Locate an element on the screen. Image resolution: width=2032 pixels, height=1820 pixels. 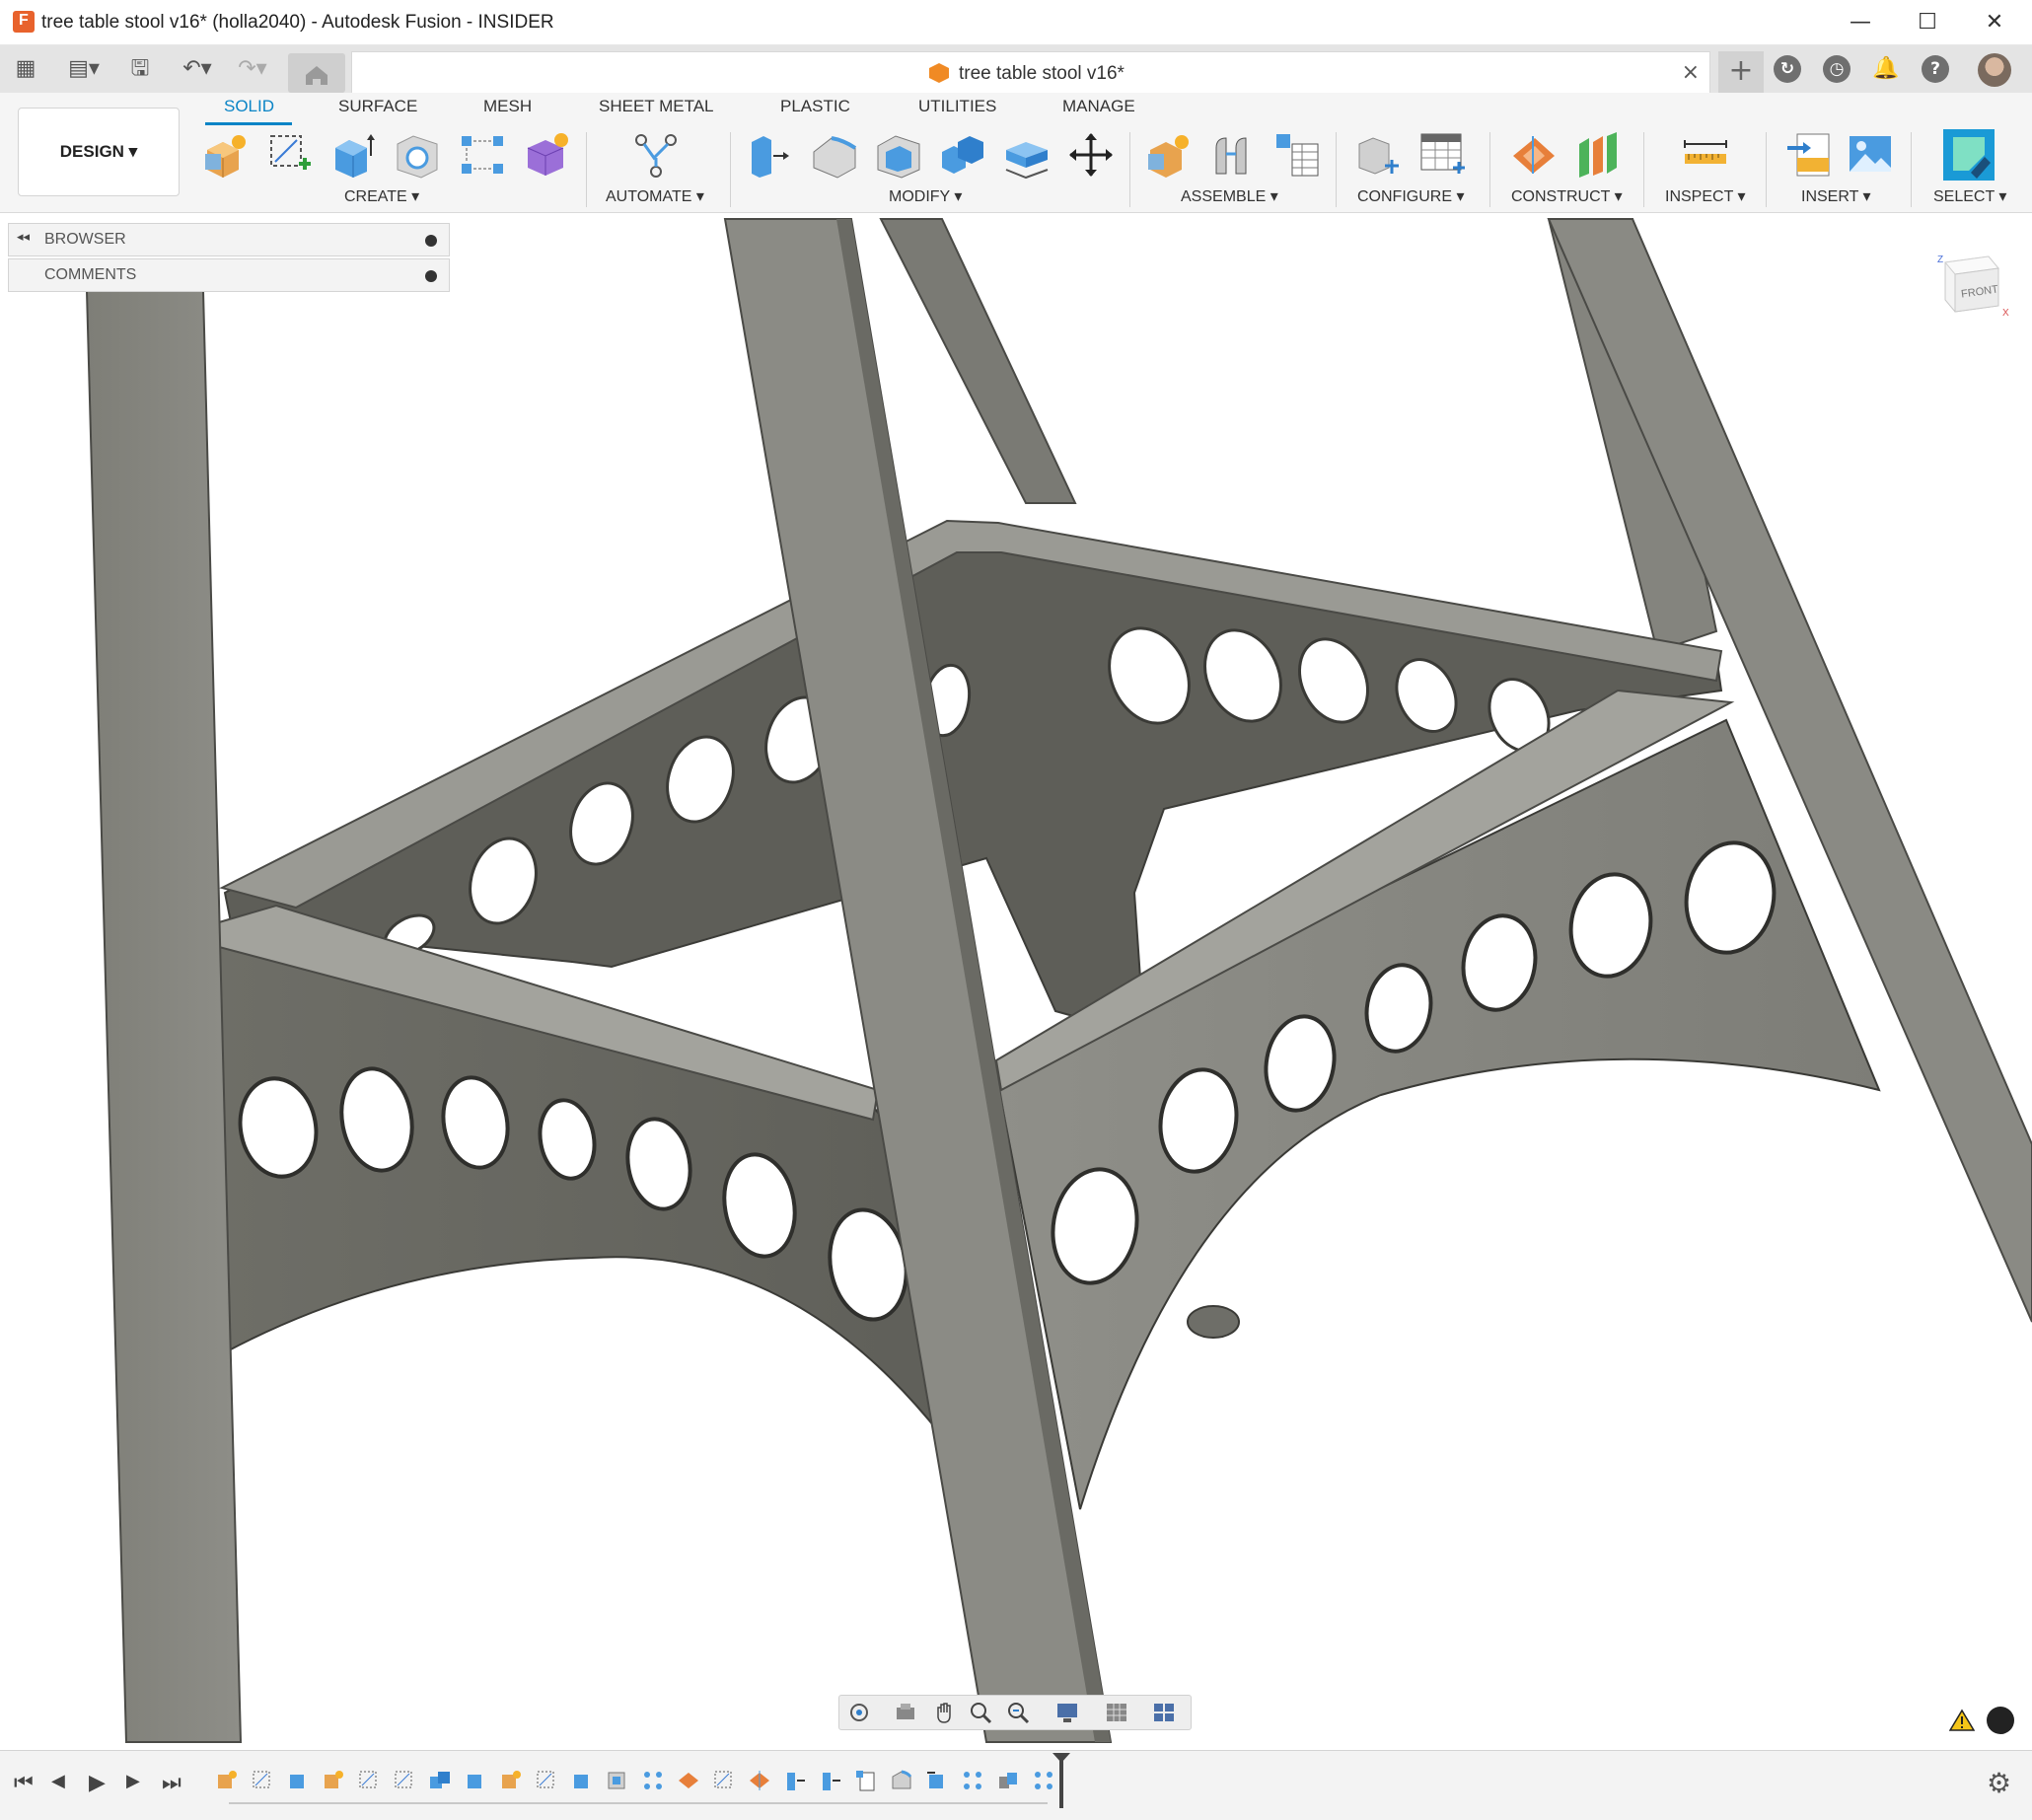
midplane-icon is located at coordinates (1598, 155).